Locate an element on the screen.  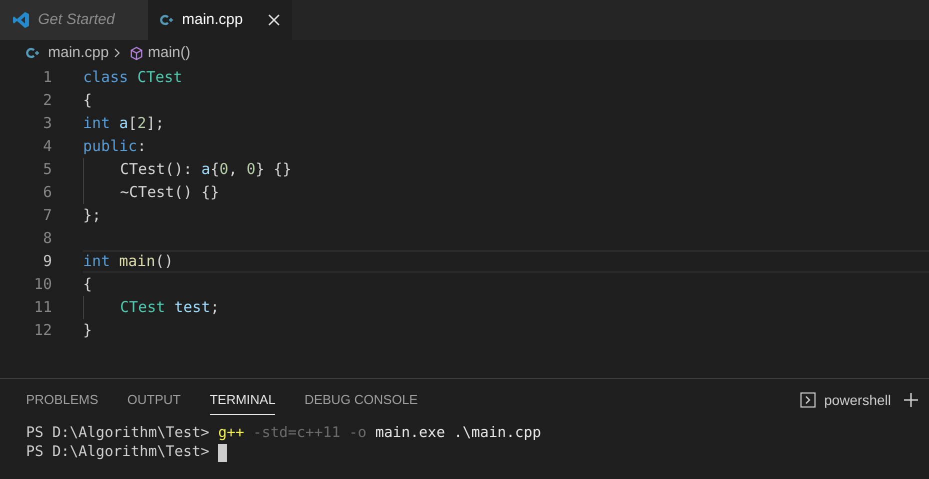
code-line: CTest test; is located at coordinates (506, 307).